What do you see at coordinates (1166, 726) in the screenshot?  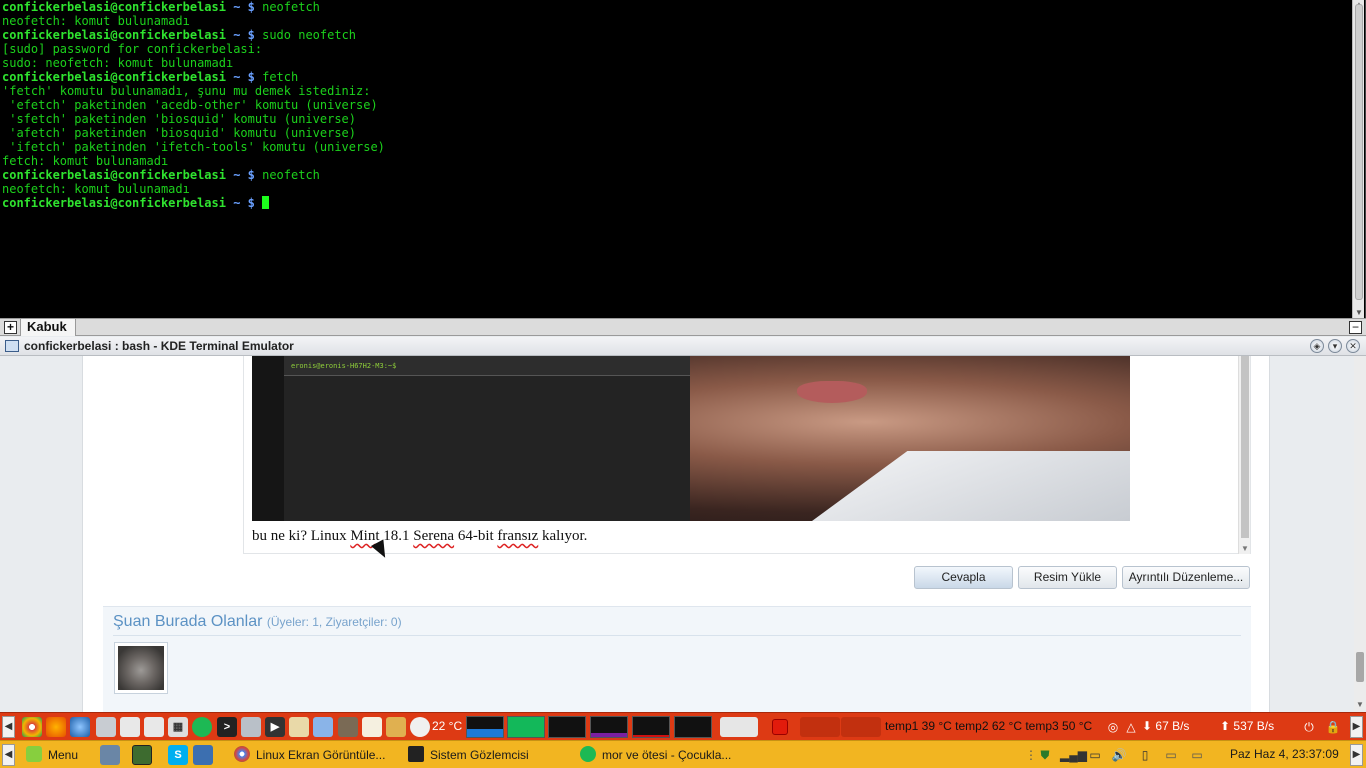 I see `download-speed: ⬇ 67 B/s` at bounding box center [1166, 726].